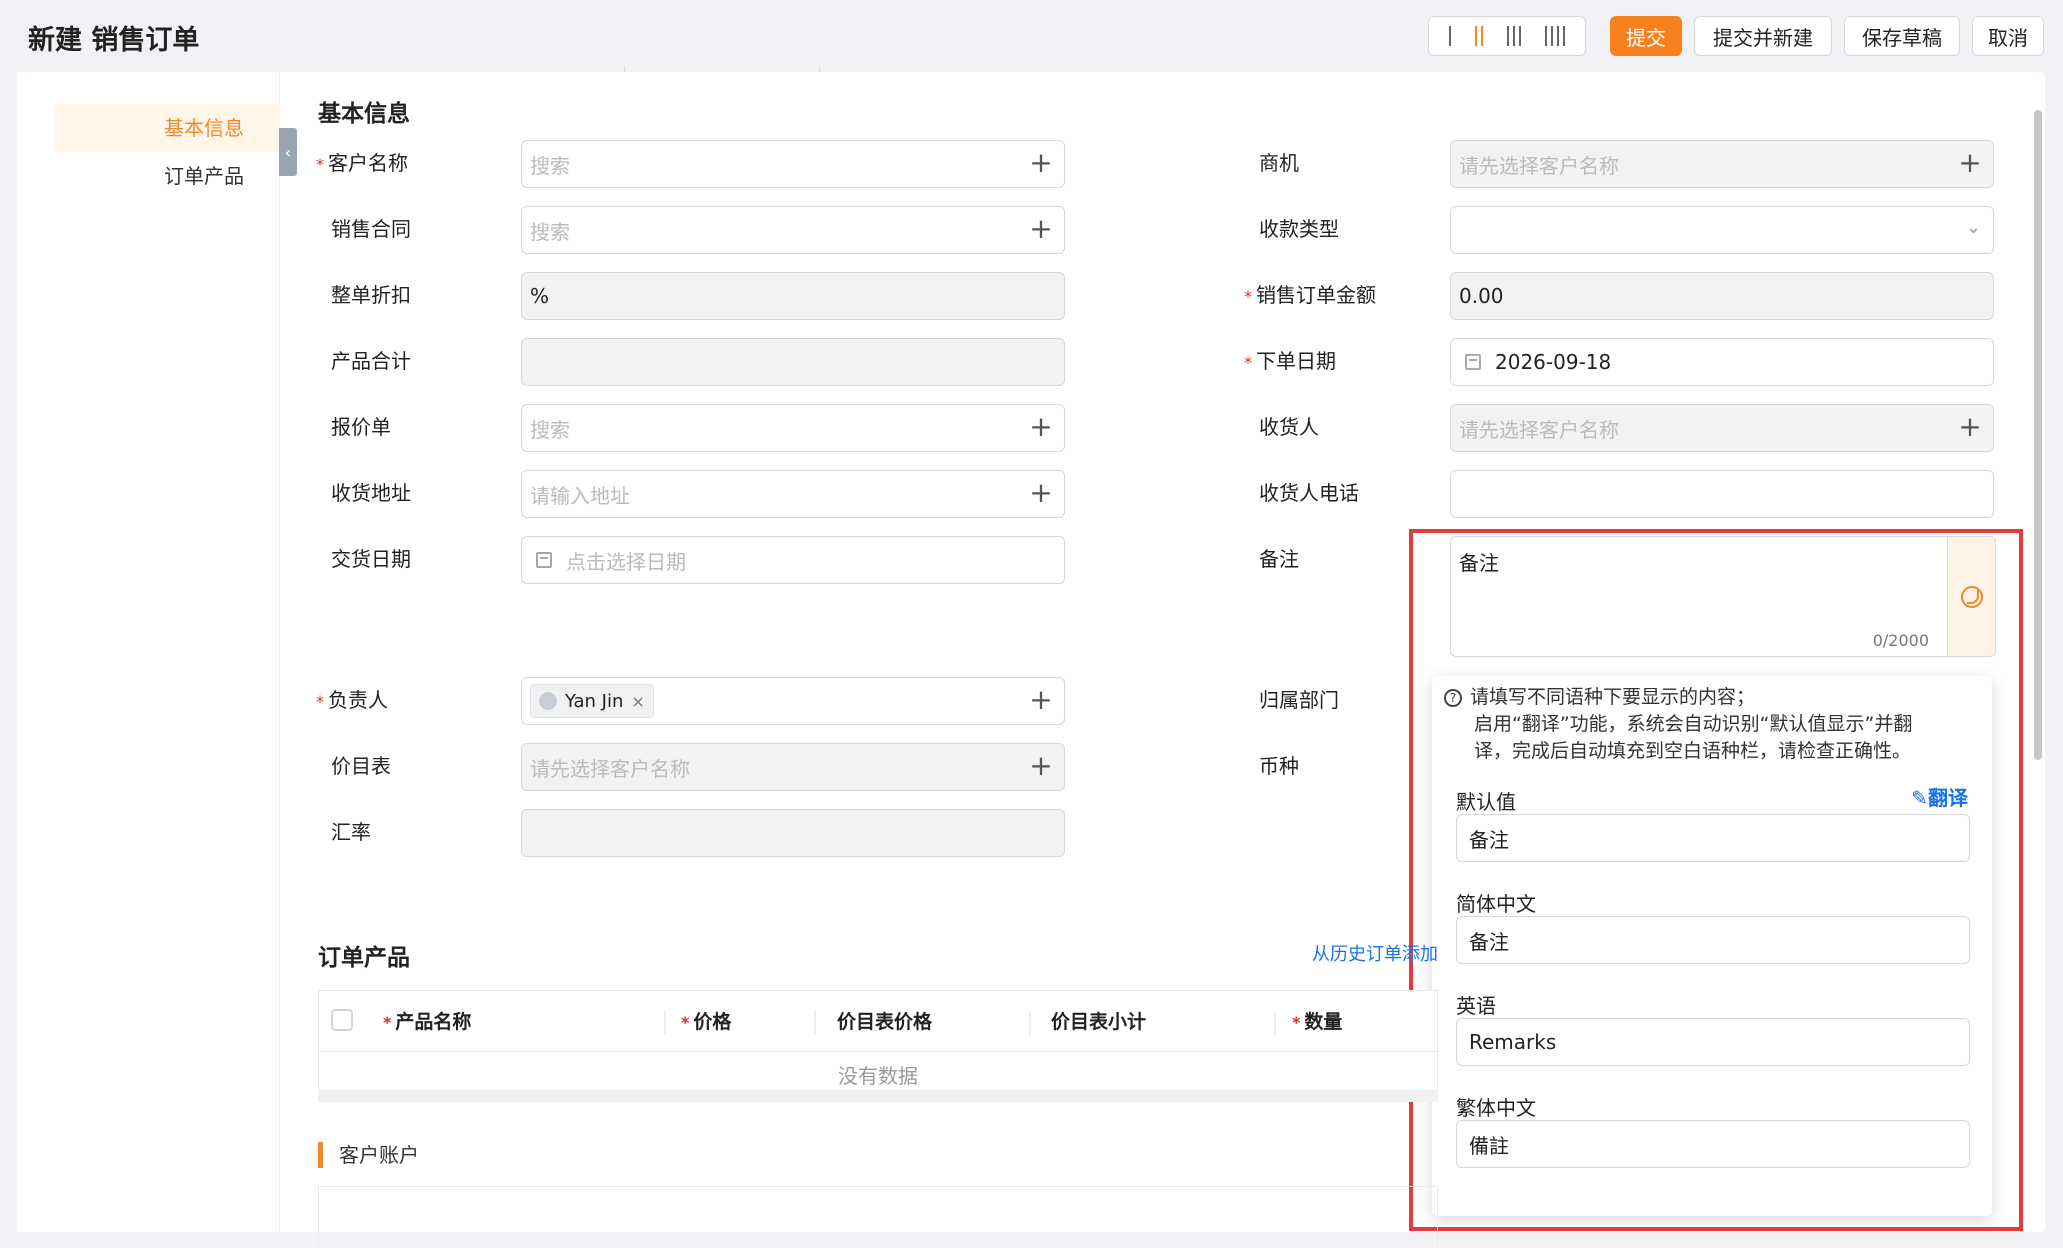 This screenshot has width=2063, height=1248. I want to click on label-department: 归属部门, so click(1299, 700).